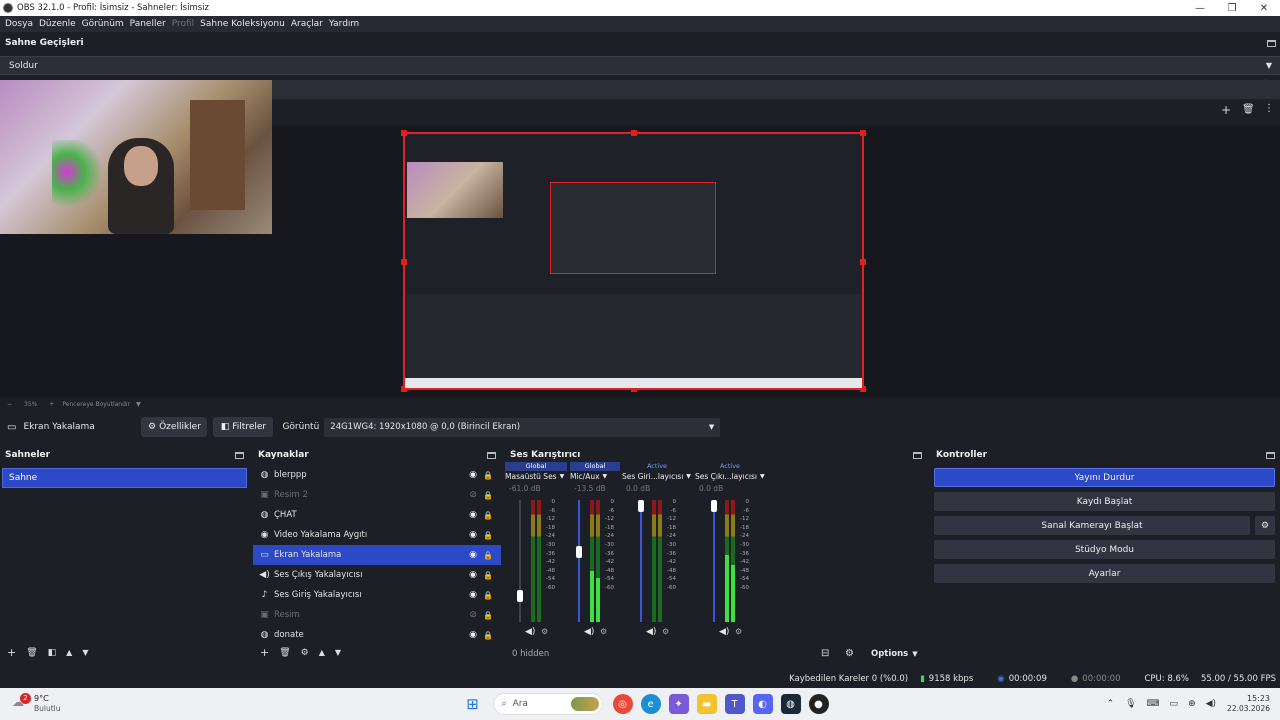  What do you see at coordinates (818, 704) in the screenshot?
I see `obs-taskbar-icon: ●` at bounding box center [818, 704].